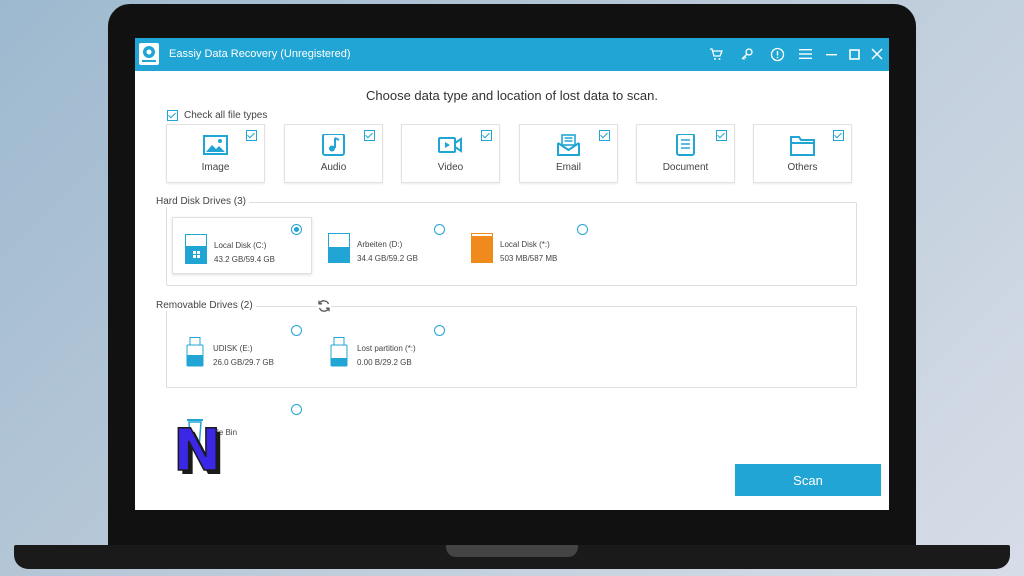 The height and width of the screenshot is (576, 1024). What do you see at coordinates (244, 259) in the screenshot?
I see `drive-size: 43.2 GB/59.4 GB` at bounding box center [244, 259].